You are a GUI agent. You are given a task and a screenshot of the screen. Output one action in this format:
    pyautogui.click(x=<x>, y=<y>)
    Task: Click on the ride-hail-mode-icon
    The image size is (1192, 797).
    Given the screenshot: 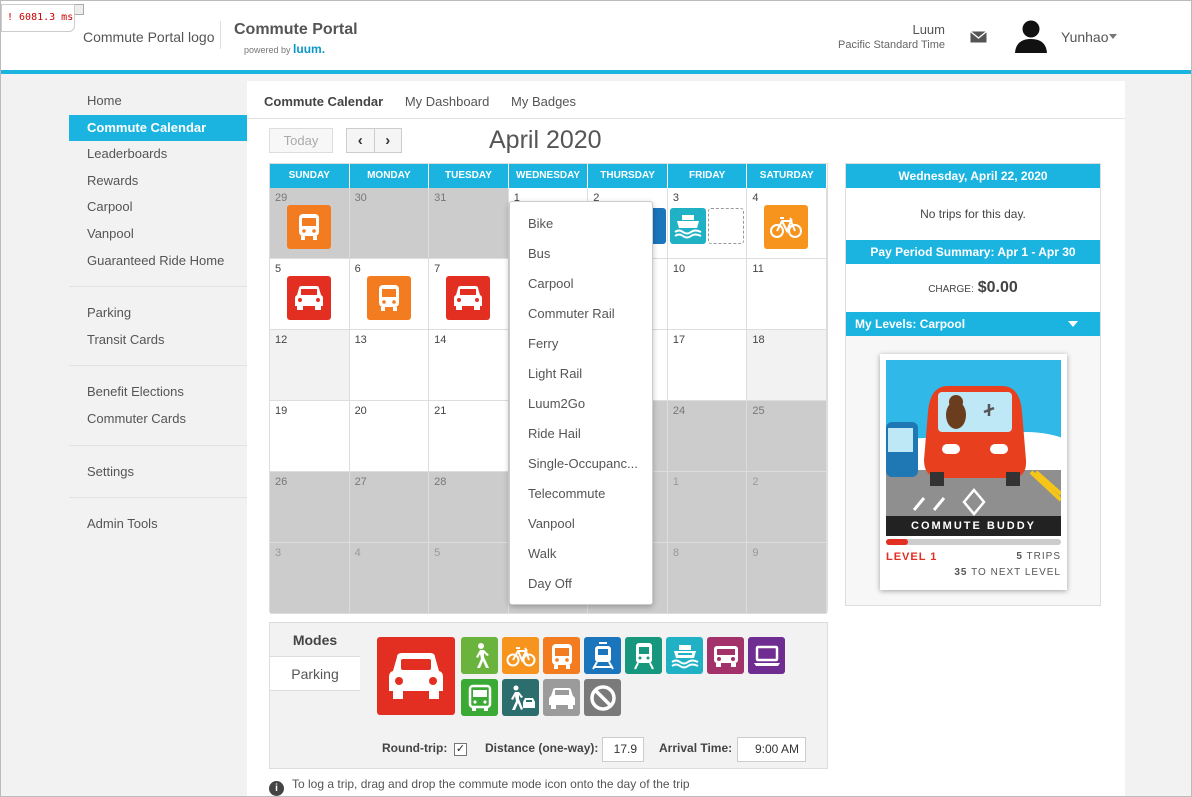 What is the action you would take?
    pyautogui.click(x=520, y=697)
    